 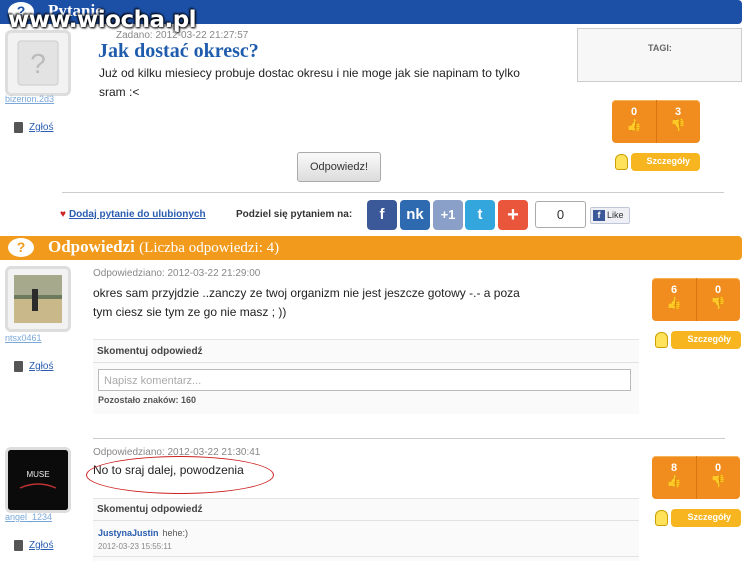 I want to click on facebook-like-button: f Like, so click(x=610, y=215).